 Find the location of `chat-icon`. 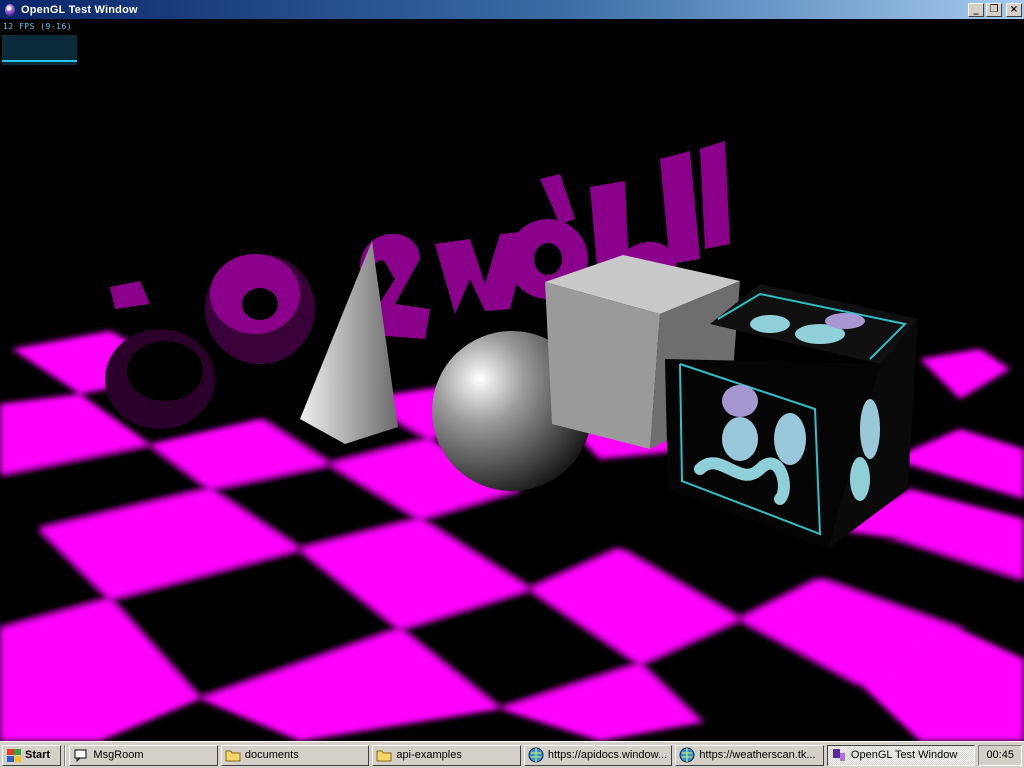

chat-icon is located at coordinates (81, 755).